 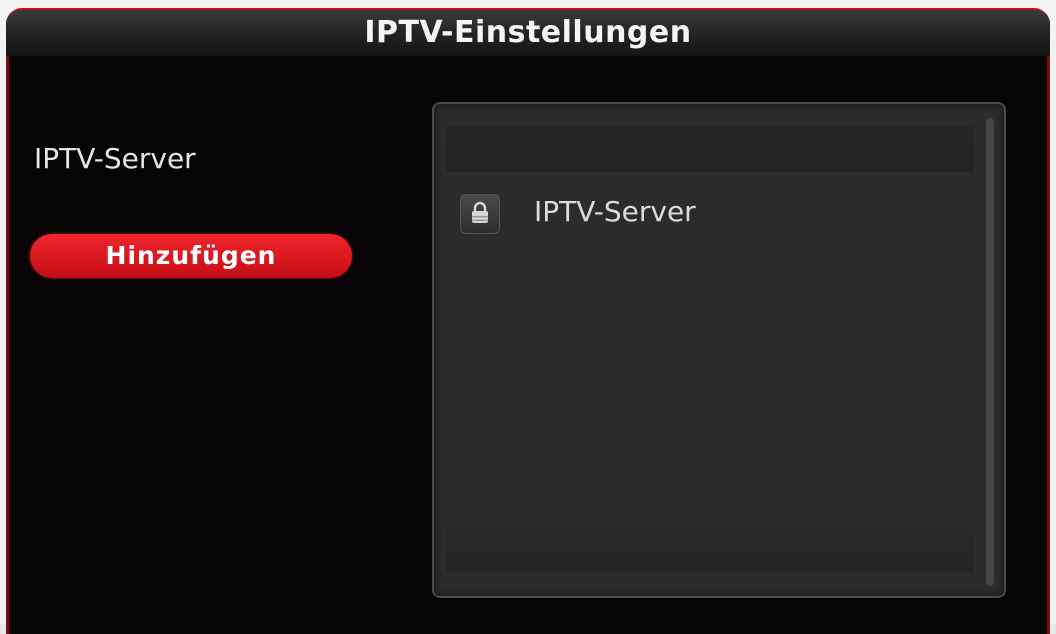 I want to click on iptv-server-label: IPTV-Server, so click(x=115, y=158).